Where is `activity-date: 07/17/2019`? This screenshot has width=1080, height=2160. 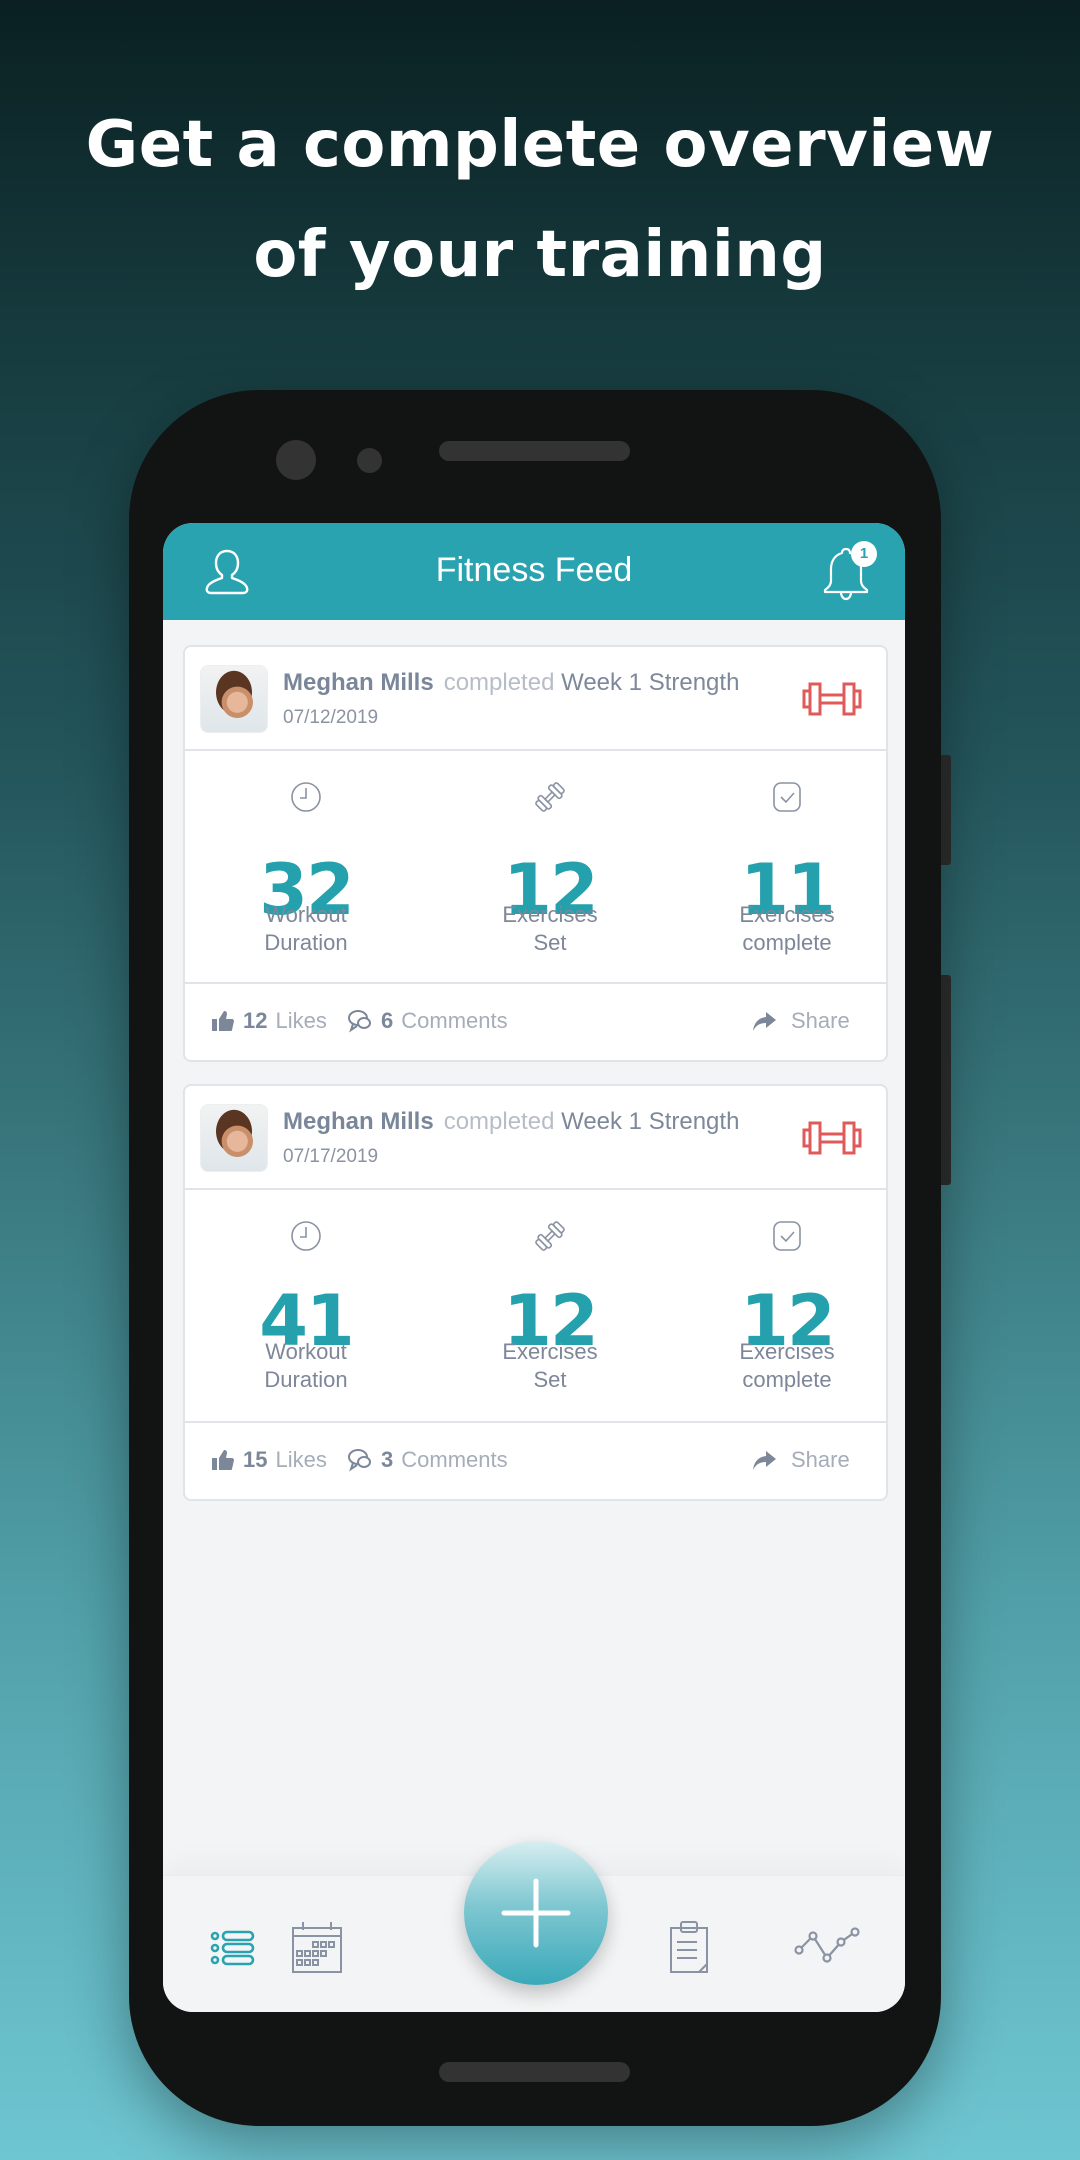 activity-date: 07/17/2019 is located at coordinates (331, 1156).